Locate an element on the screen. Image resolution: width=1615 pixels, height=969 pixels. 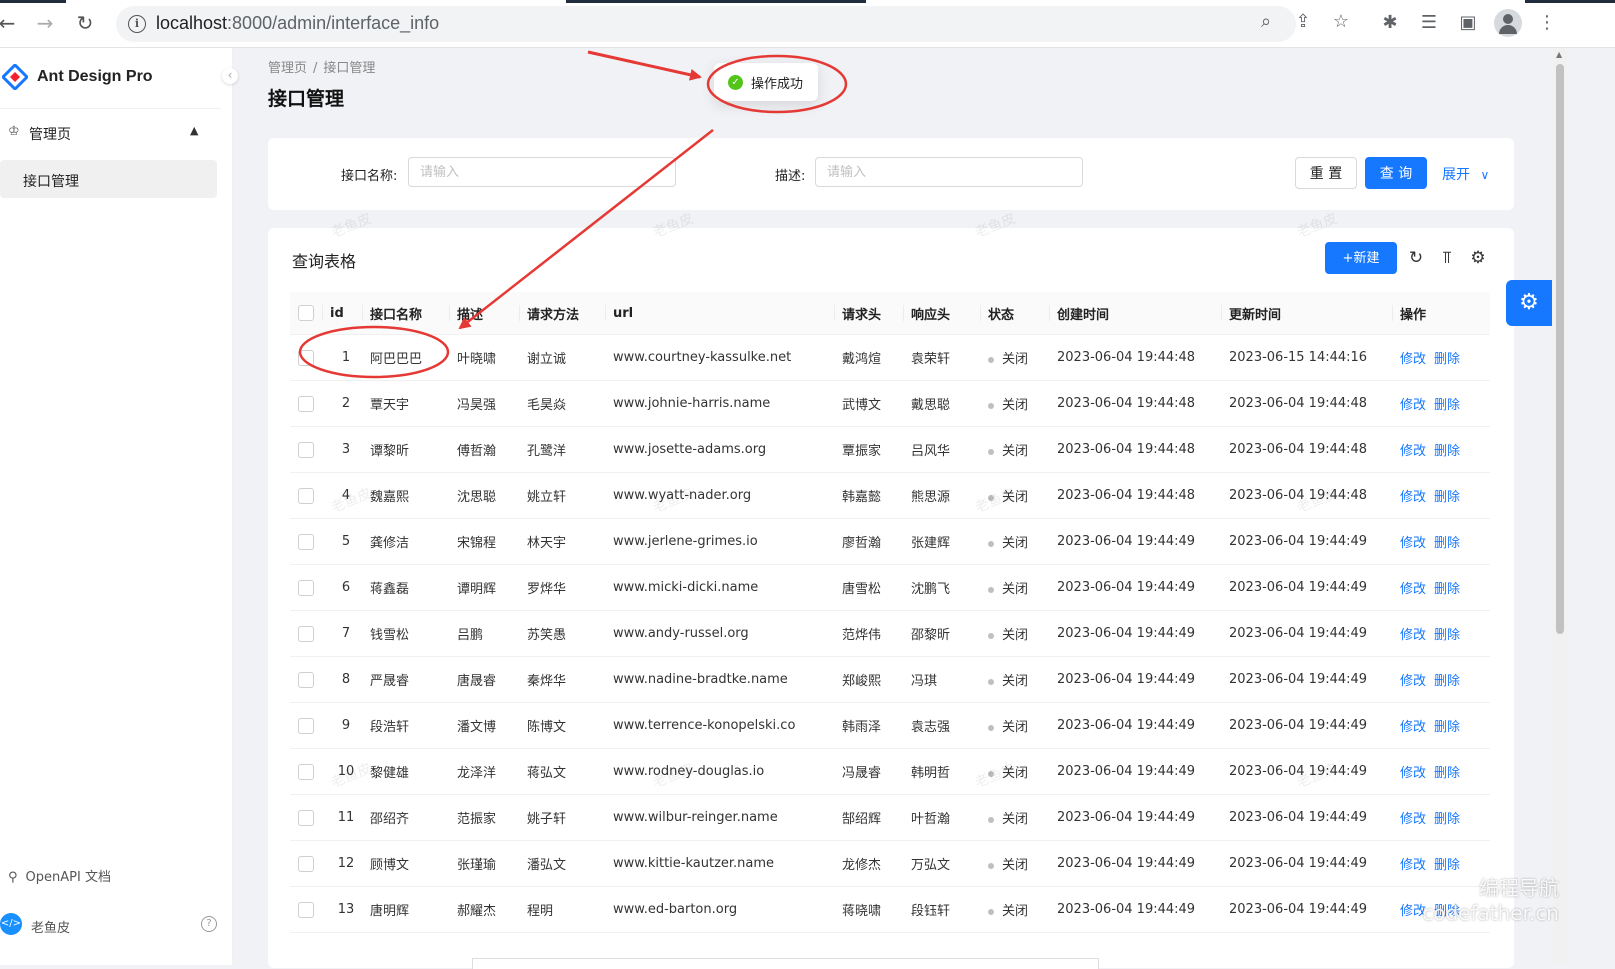
scroll-up-arrow-icon: ▲ is located at coordinates (1559, 54).